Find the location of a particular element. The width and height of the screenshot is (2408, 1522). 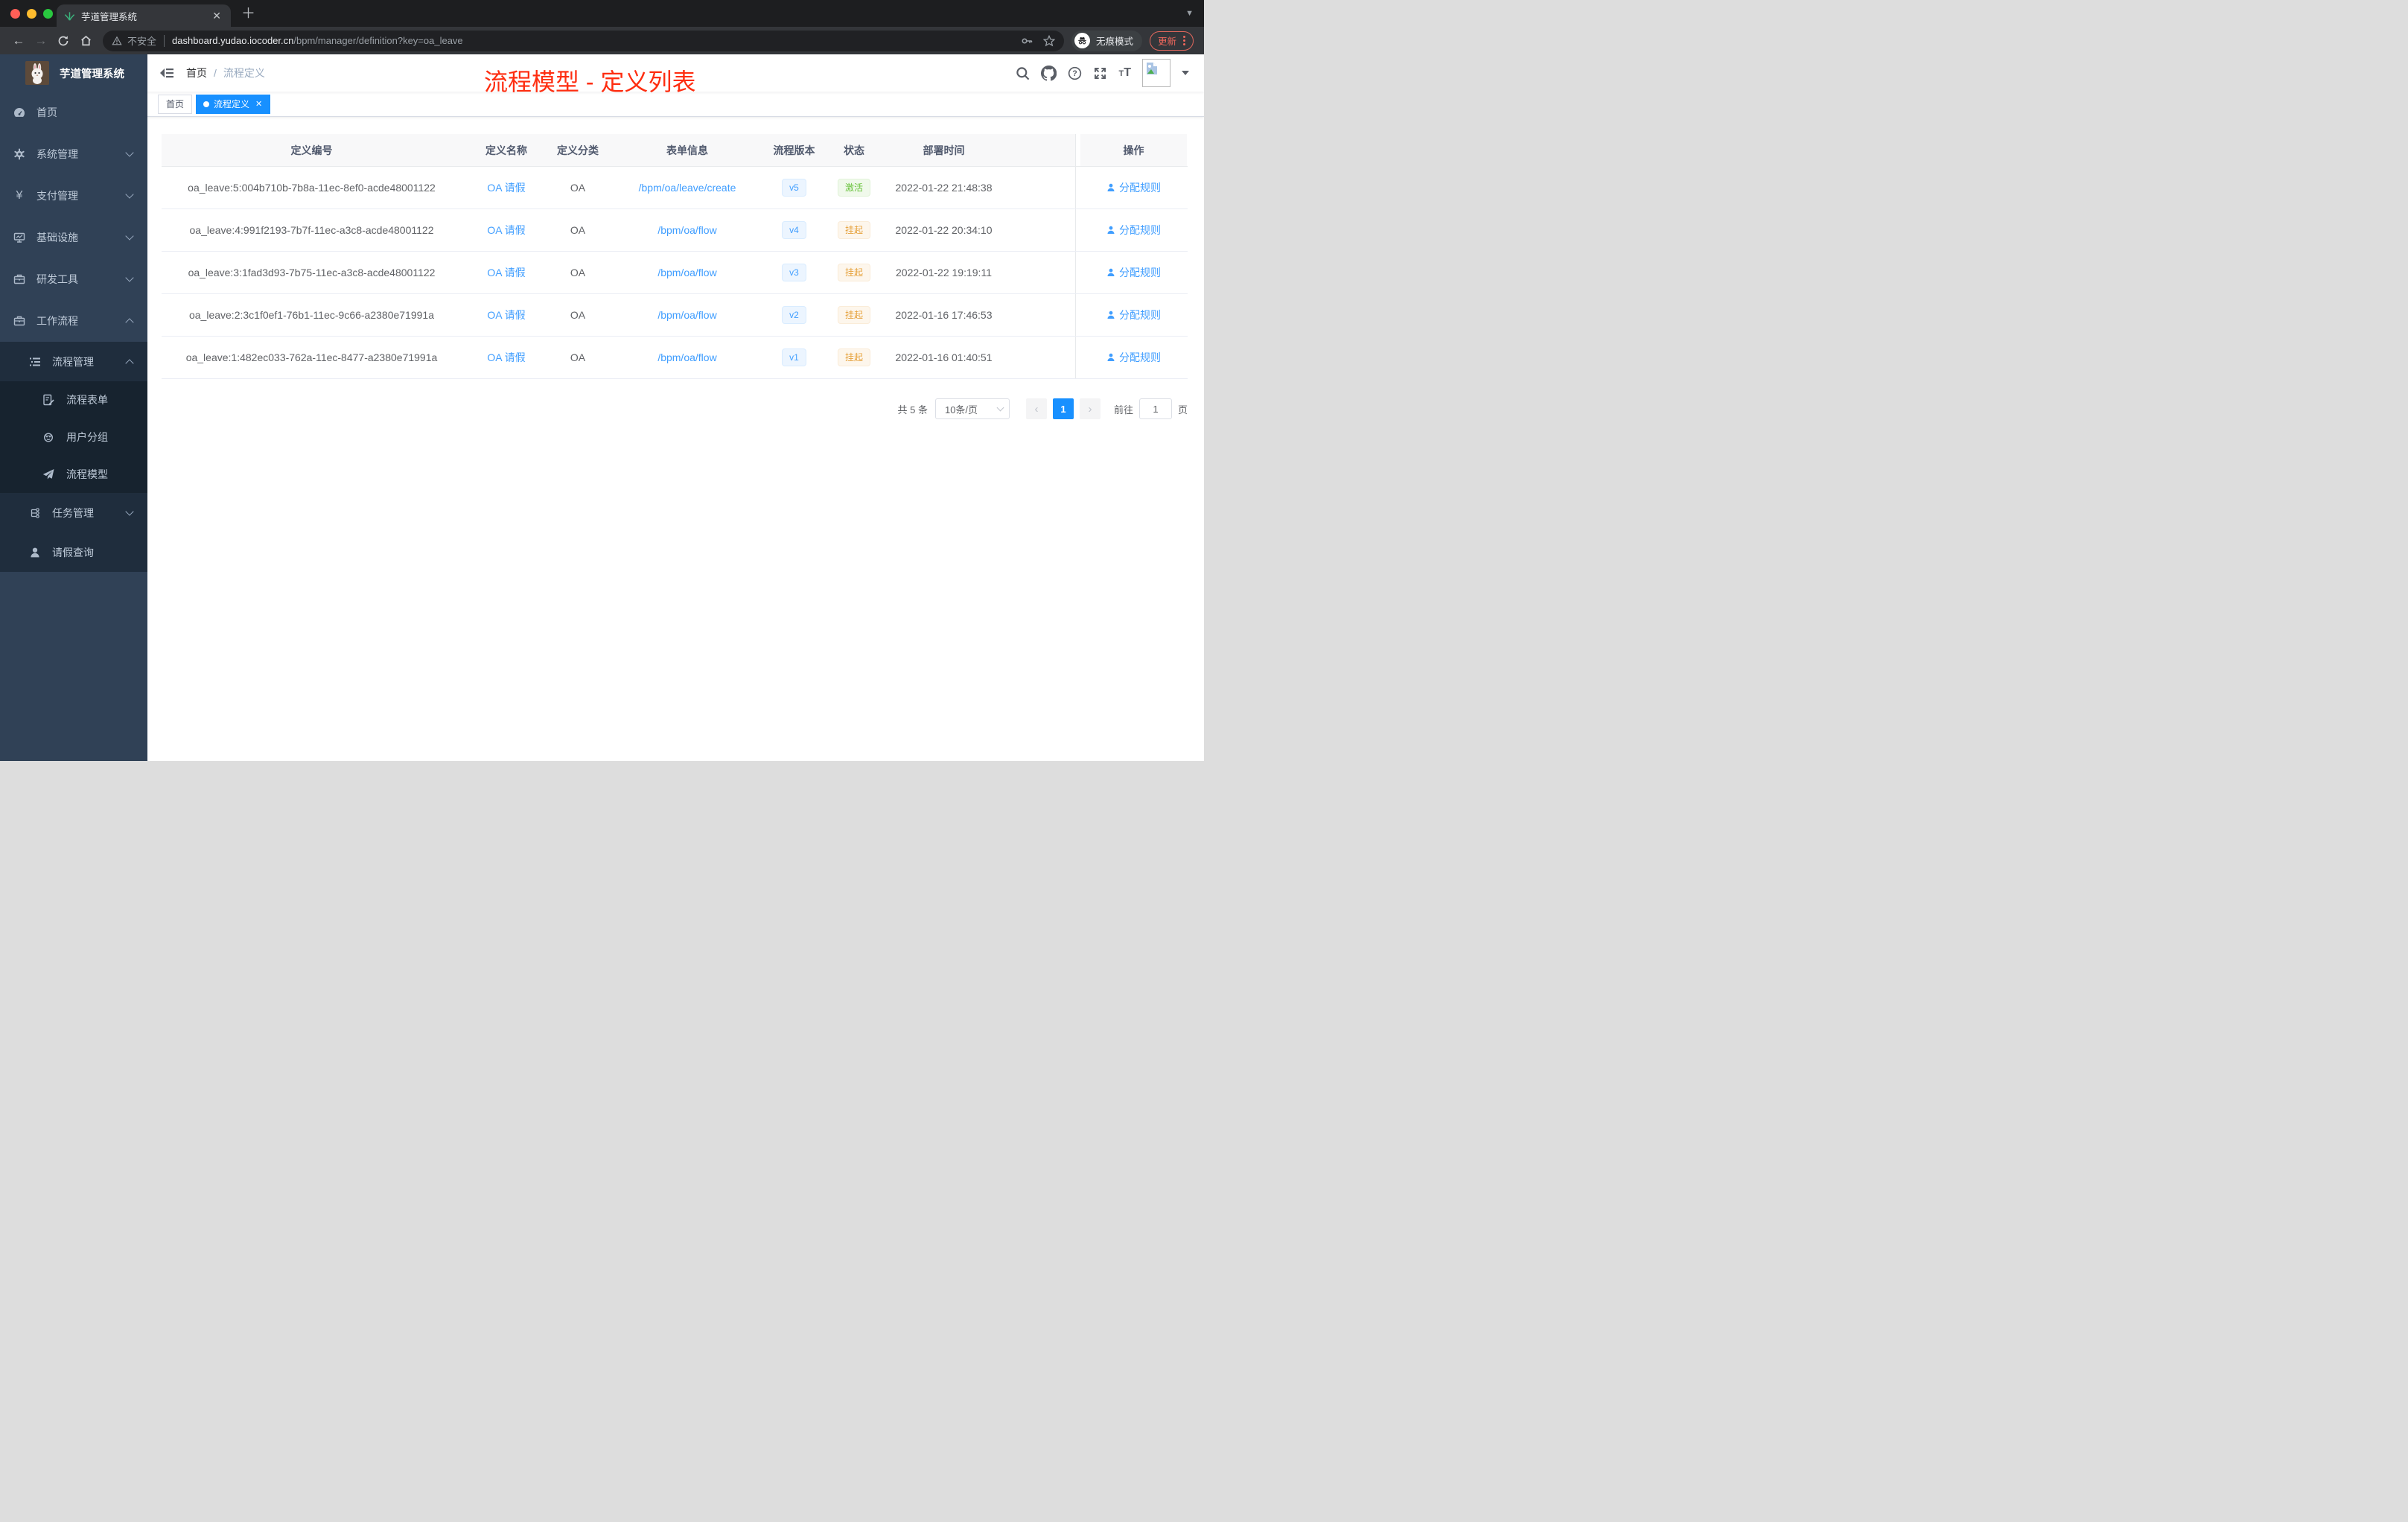

goto-label: 前往 is located at coordinates (1123, 409).